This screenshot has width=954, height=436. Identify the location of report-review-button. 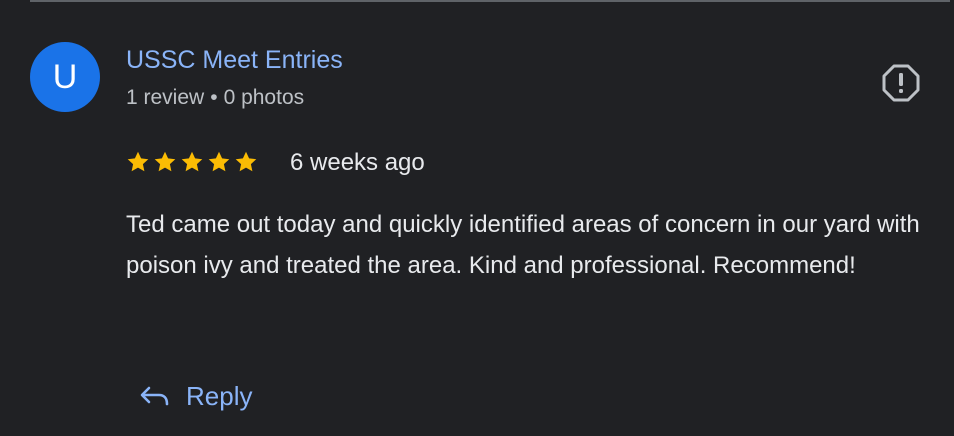
(901, 83).